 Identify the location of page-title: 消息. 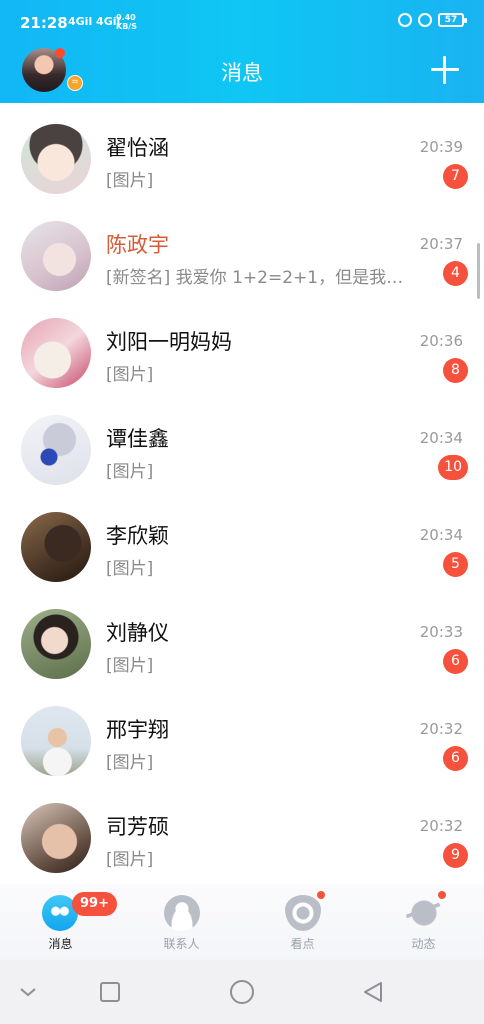
(242, 73).